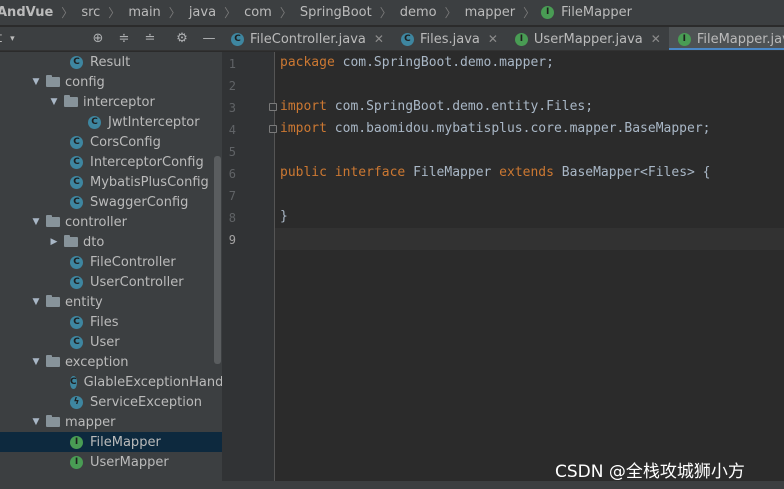  What do you see at coordinates (249, 270) in the screenshot?
I see `line-gutter: 1 2 3 4 5 6 7 8 9` at bounding box center [249, 270].